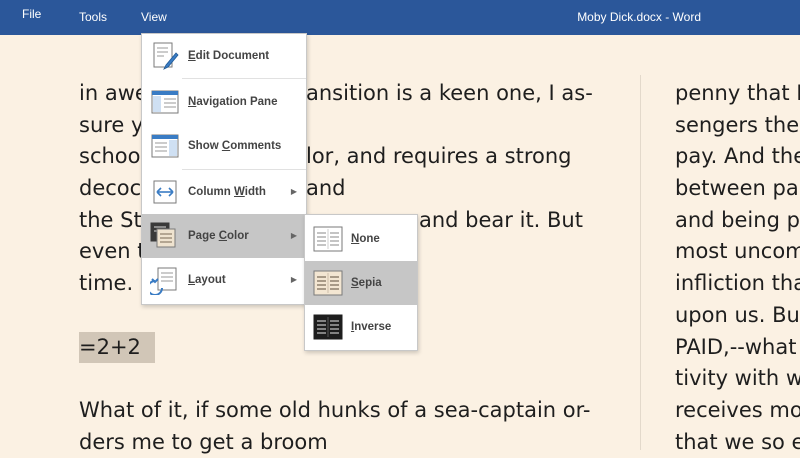 The height and width of the screenshot is (458, 800). Describe the element at coordinates (165, 146) in the screenshot. I see `show-comments-icon` at that location.